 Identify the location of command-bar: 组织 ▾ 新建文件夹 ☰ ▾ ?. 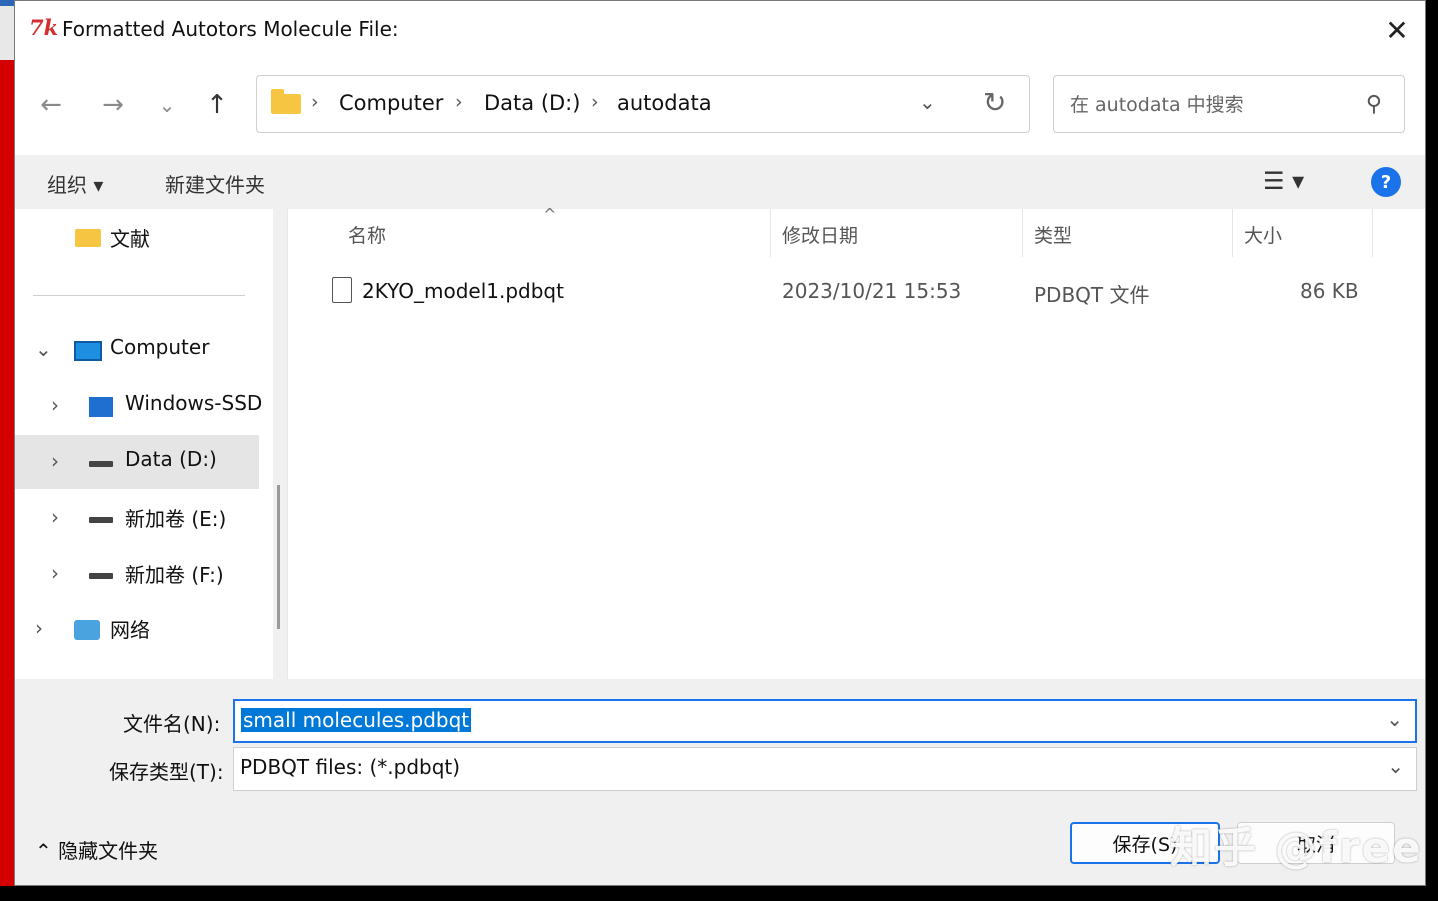
(720, 182).